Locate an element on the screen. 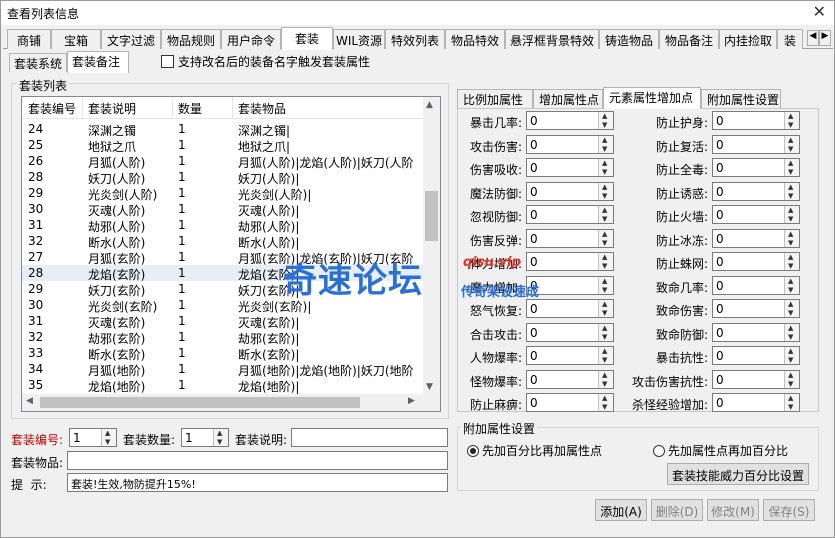  rename-trigger-checkbox: 支持改名后的装备名字触发套装属性 is located at coordinates (265, 61).